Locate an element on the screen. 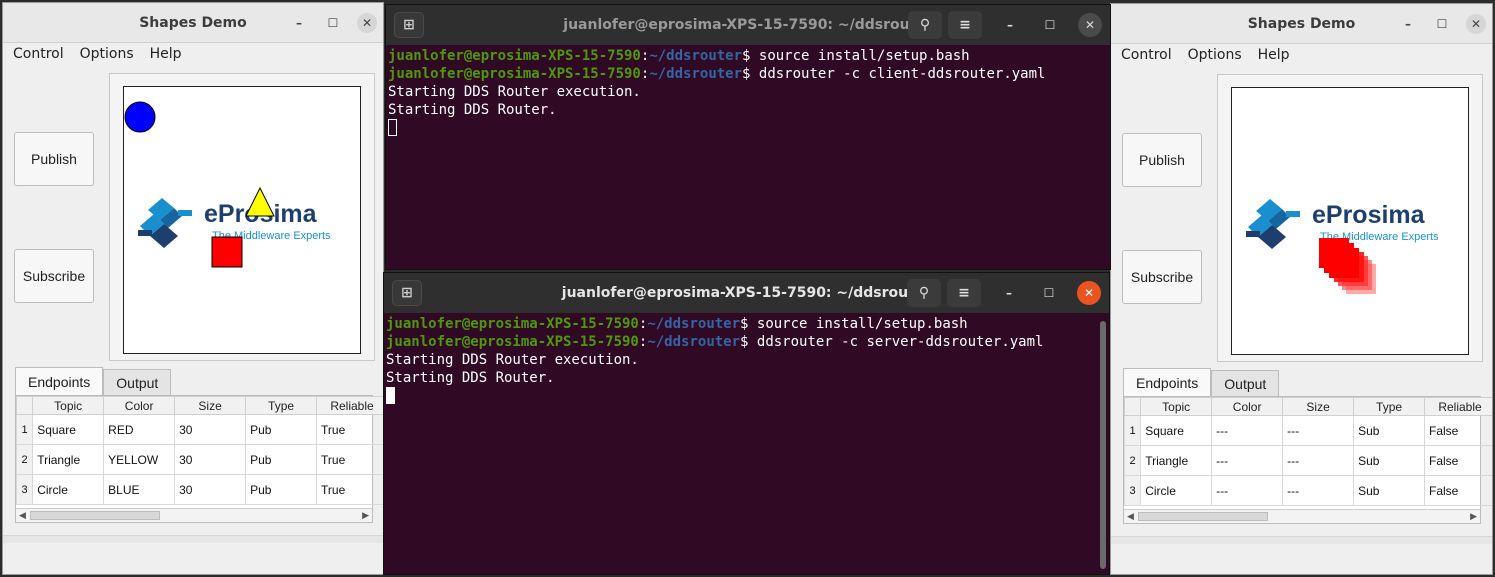 The width and height of the screenshot is (1495, 577). cell-color: RED is located at coordinates (139, 429).